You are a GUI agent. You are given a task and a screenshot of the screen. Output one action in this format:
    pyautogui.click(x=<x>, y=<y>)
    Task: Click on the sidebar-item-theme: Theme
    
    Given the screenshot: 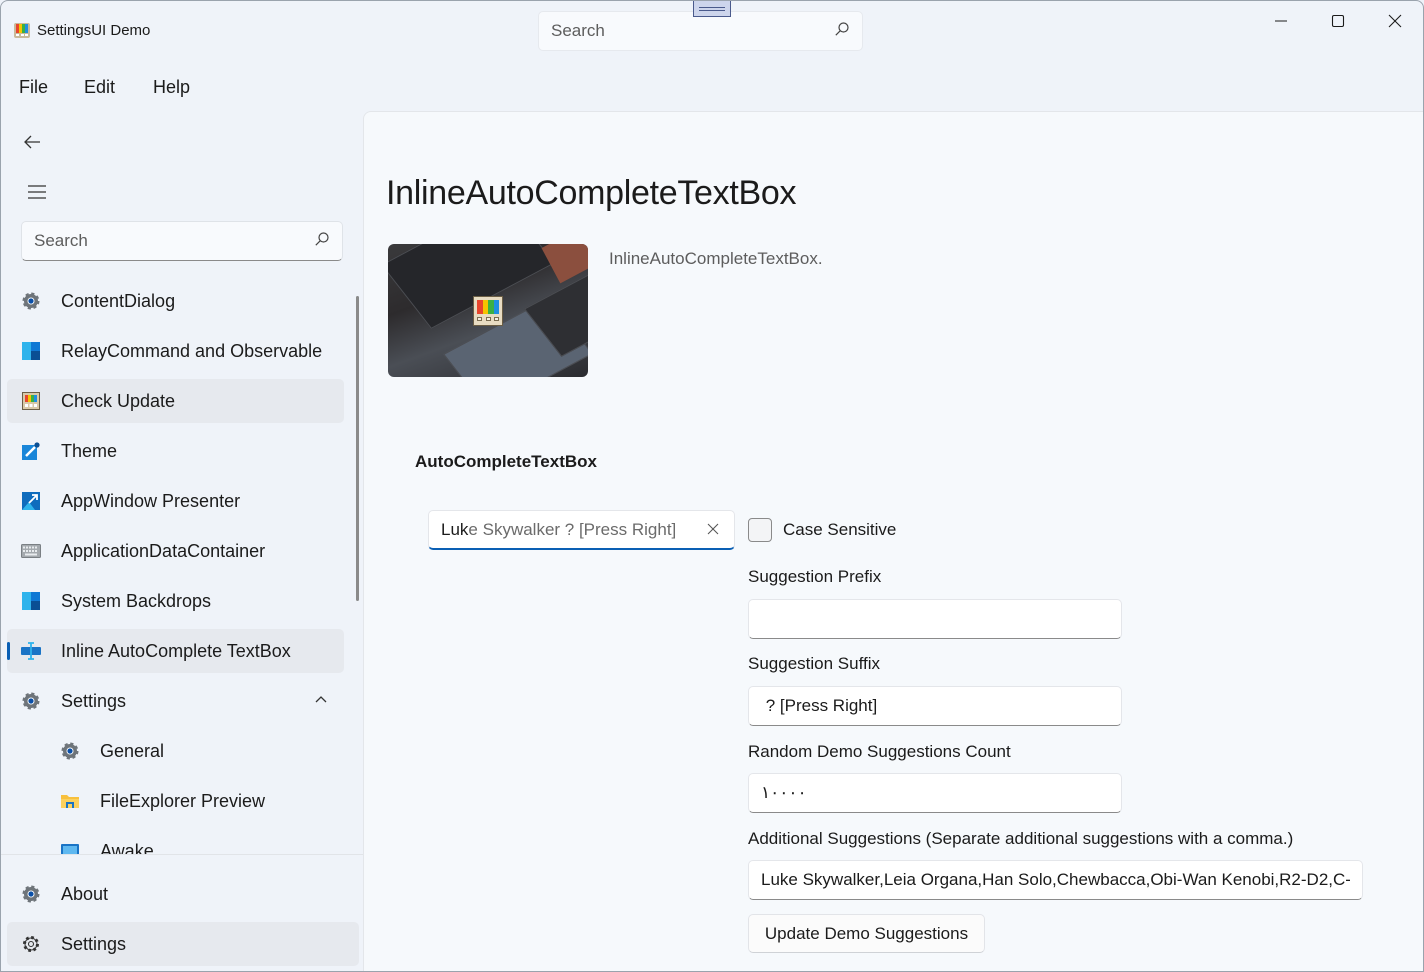 What is the action you would take?
    pyautogui.click(x=175, y=451)
    